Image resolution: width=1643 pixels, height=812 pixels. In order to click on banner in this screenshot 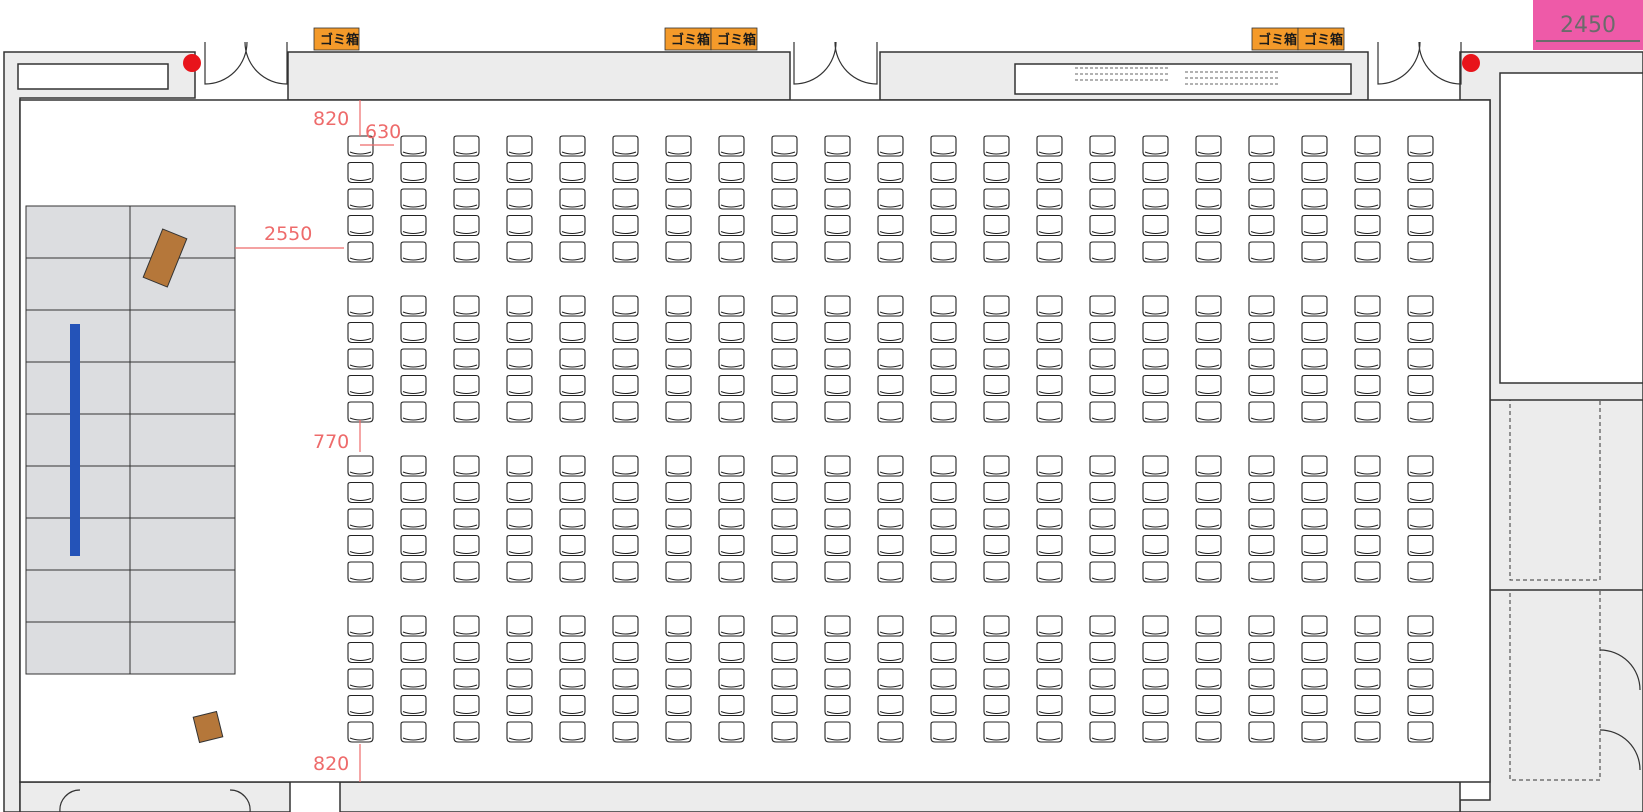, I will do `click(75, 440)`.